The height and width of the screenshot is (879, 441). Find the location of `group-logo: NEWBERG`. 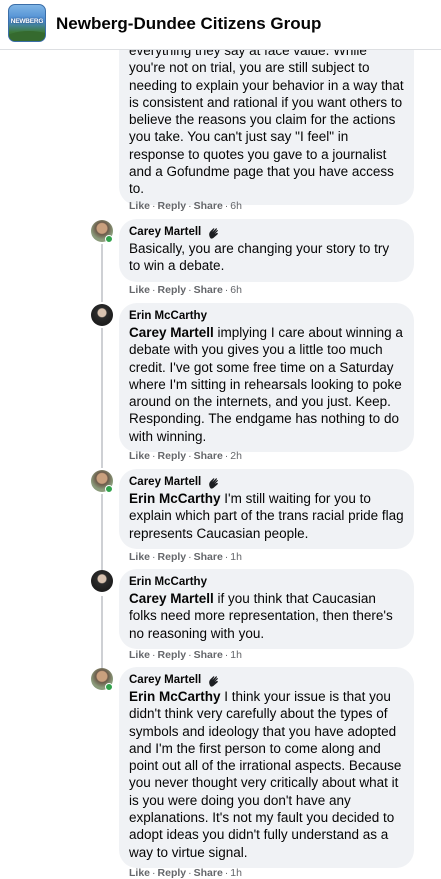

group-logo: NEWBERG is located at coordinates (27, 23).